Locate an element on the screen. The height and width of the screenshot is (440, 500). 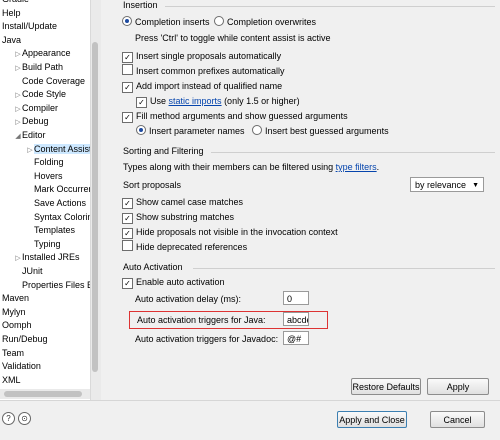
tree-item: Save Actions is located at coordinates (43, 203).